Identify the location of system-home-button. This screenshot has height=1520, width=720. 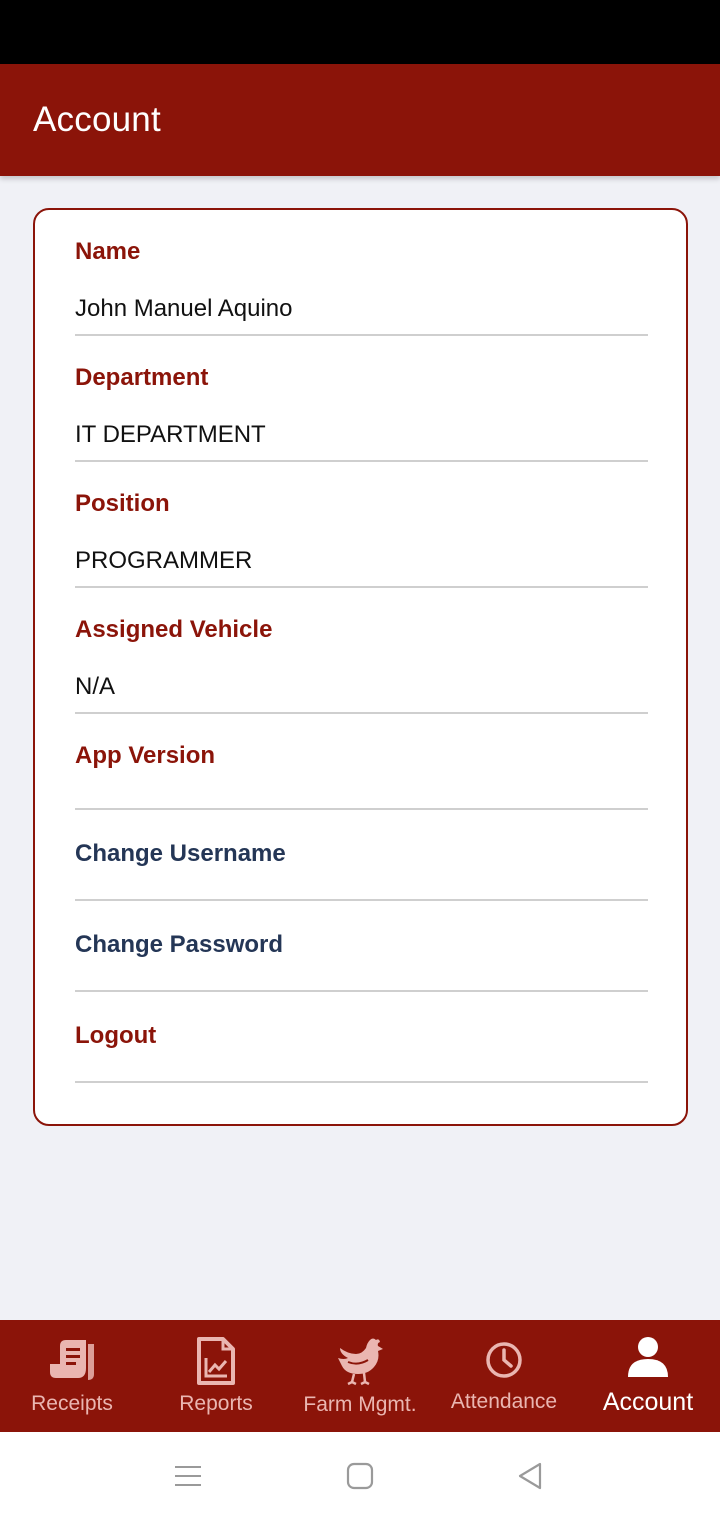
(360, 1476).